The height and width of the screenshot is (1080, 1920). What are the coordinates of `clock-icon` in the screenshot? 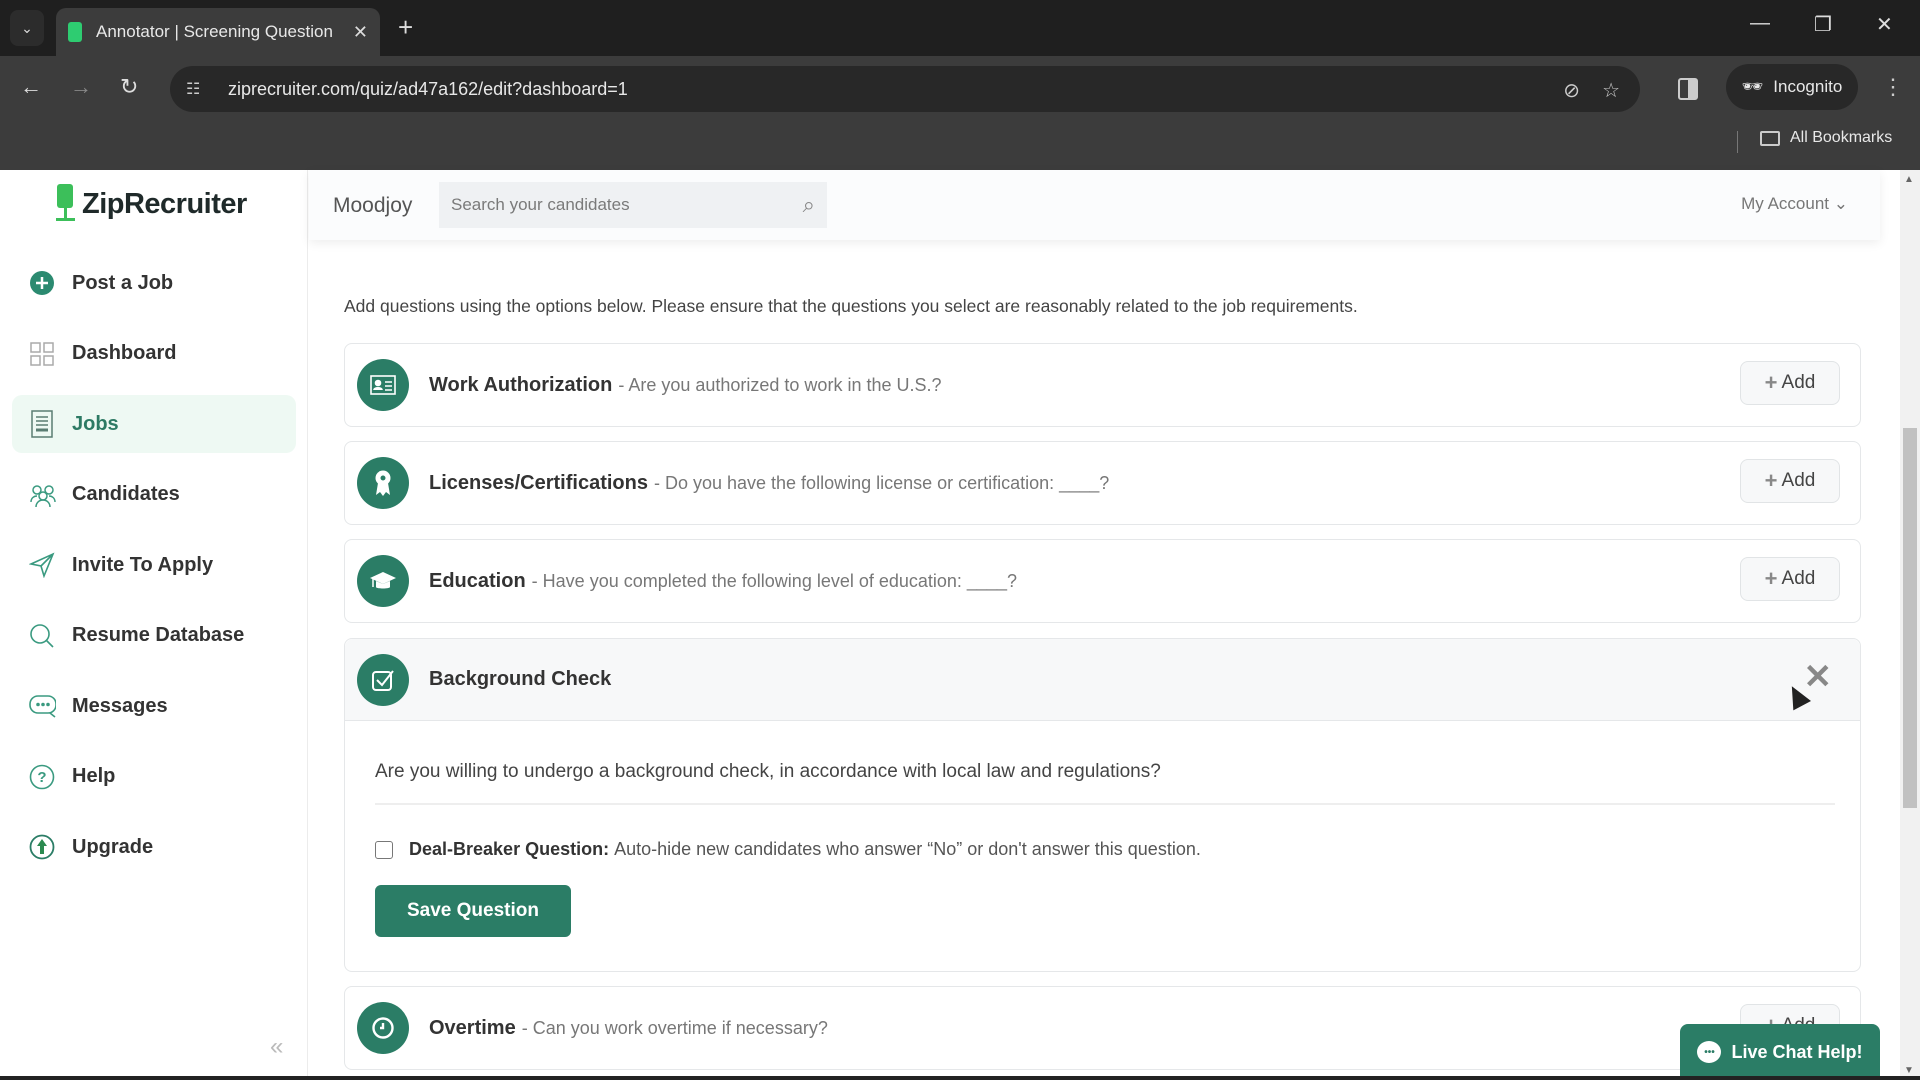 It's located at (383, 1028).